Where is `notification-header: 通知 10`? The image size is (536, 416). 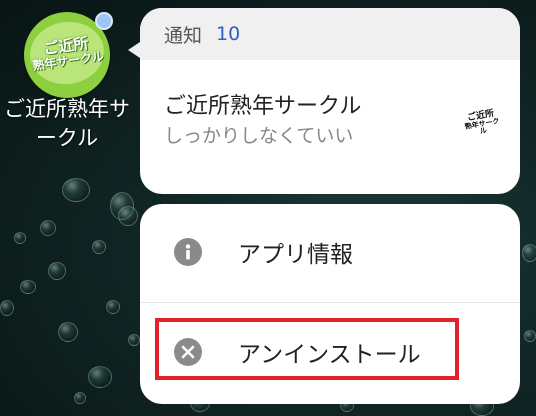 notification-header: 通知 10 is located at coordinates (330, 34).